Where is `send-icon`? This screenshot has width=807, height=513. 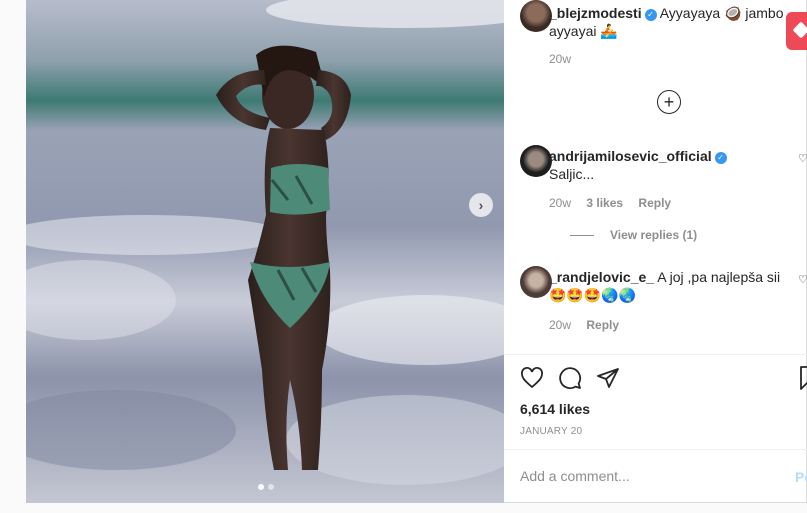
send-icon is located at coordinates (608, 378).